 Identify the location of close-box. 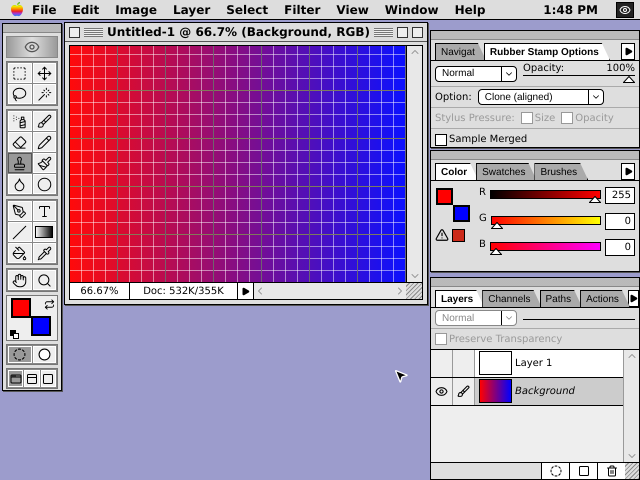
(74, 32).